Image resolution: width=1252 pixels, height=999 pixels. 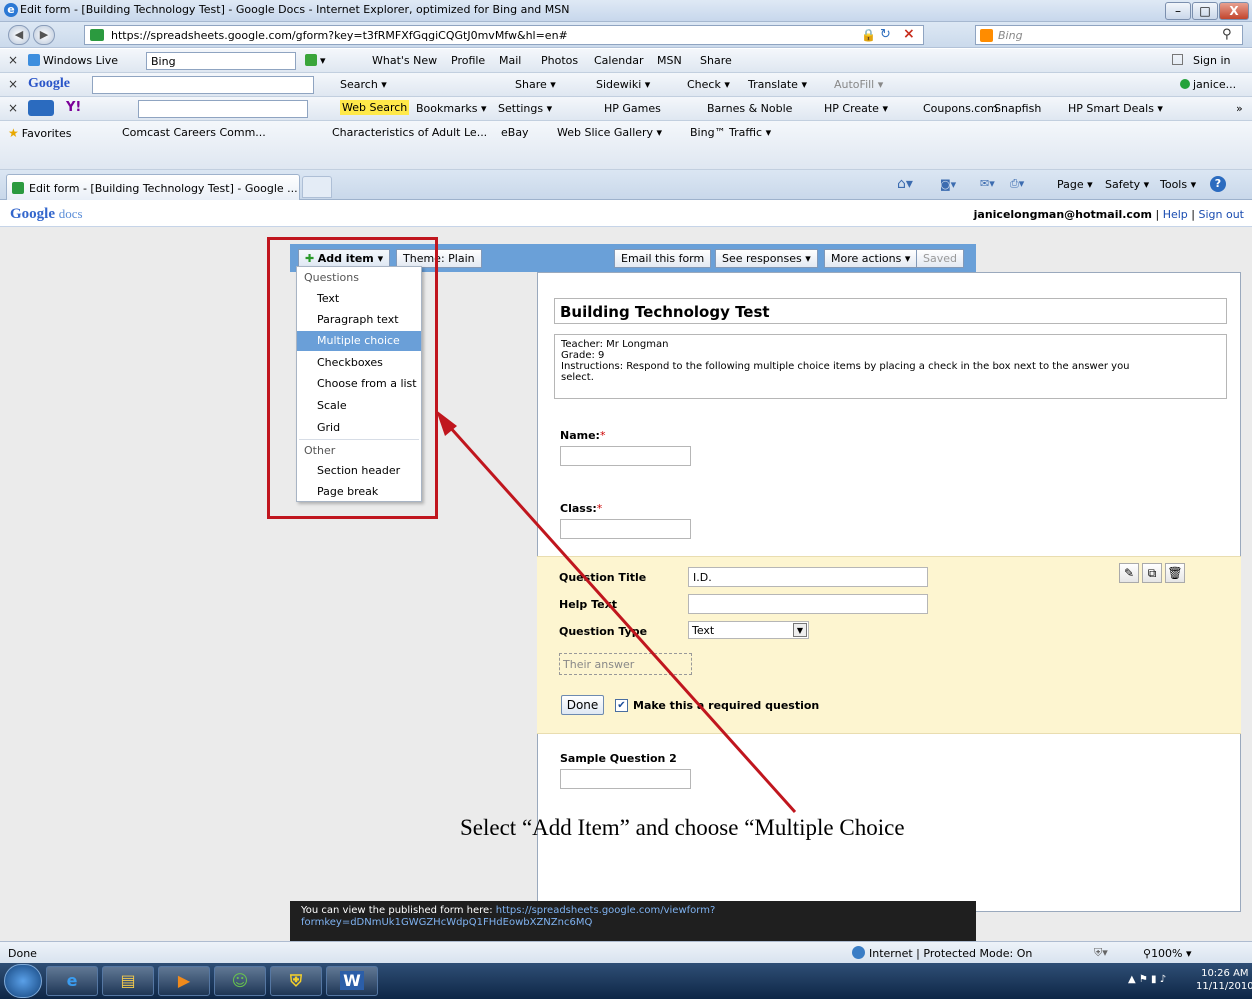 What do you see at coordinates (22, 953) in the screenshot?
I see `status-text: Done` at bounding box center [22, 953].